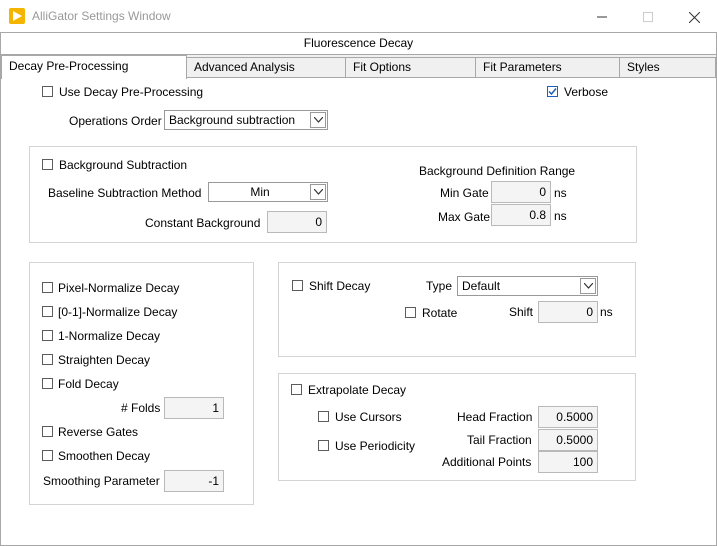 This screenshot has height=546, width=717. Describe the element at coordinates (568, 440) in the screenshot. I see `tail-fraction-input: 0.5000` at that location.